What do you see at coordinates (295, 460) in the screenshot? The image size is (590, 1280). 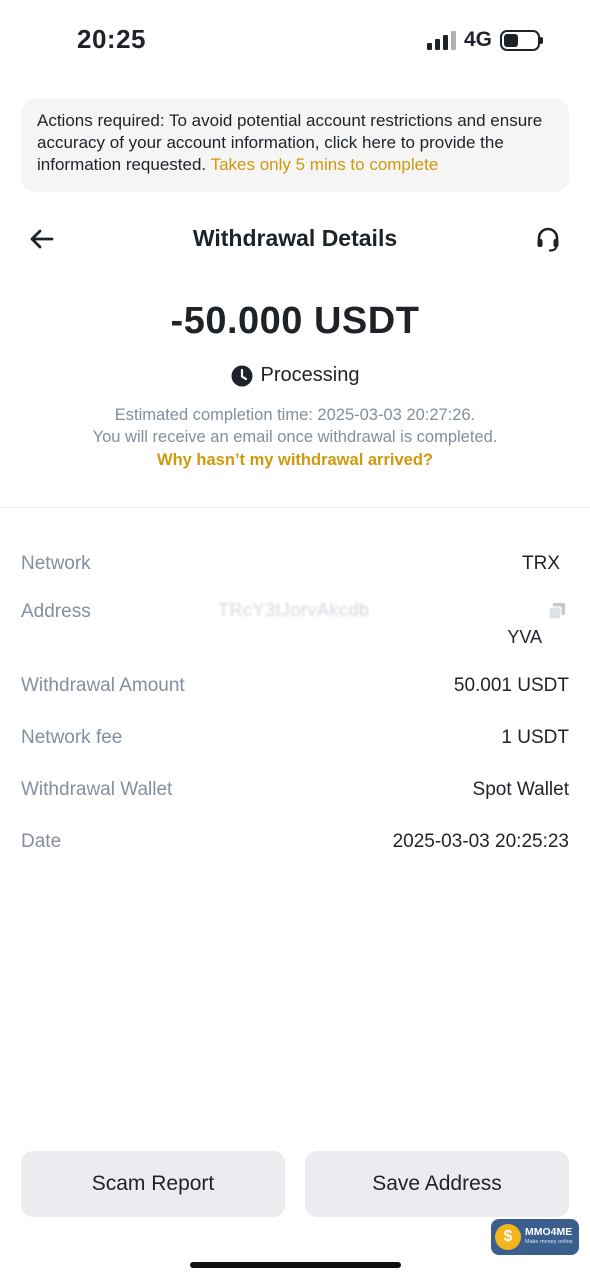 I see `why-not-arrived-link: Why hasn’t my withdrawal arrived?` at bounding box center [295, 460].